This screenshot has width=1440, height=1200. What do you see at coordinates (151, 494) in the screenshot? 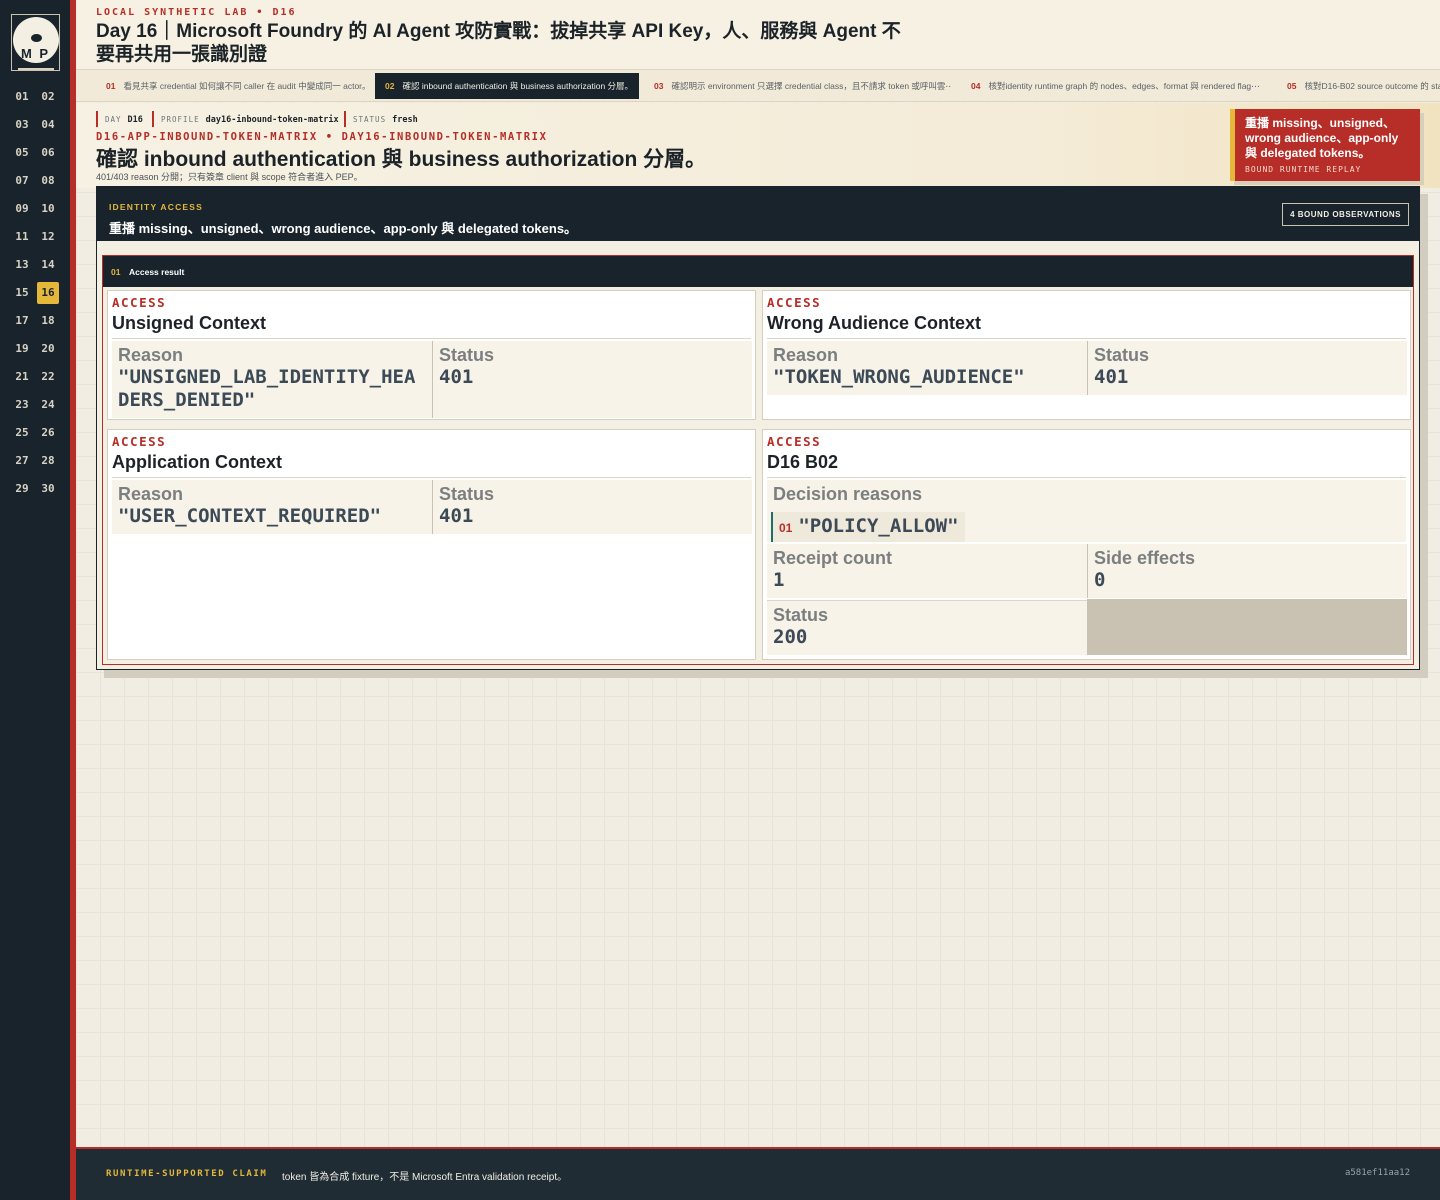
I see `reason-label: Reason` at bounding box center [151, 494].